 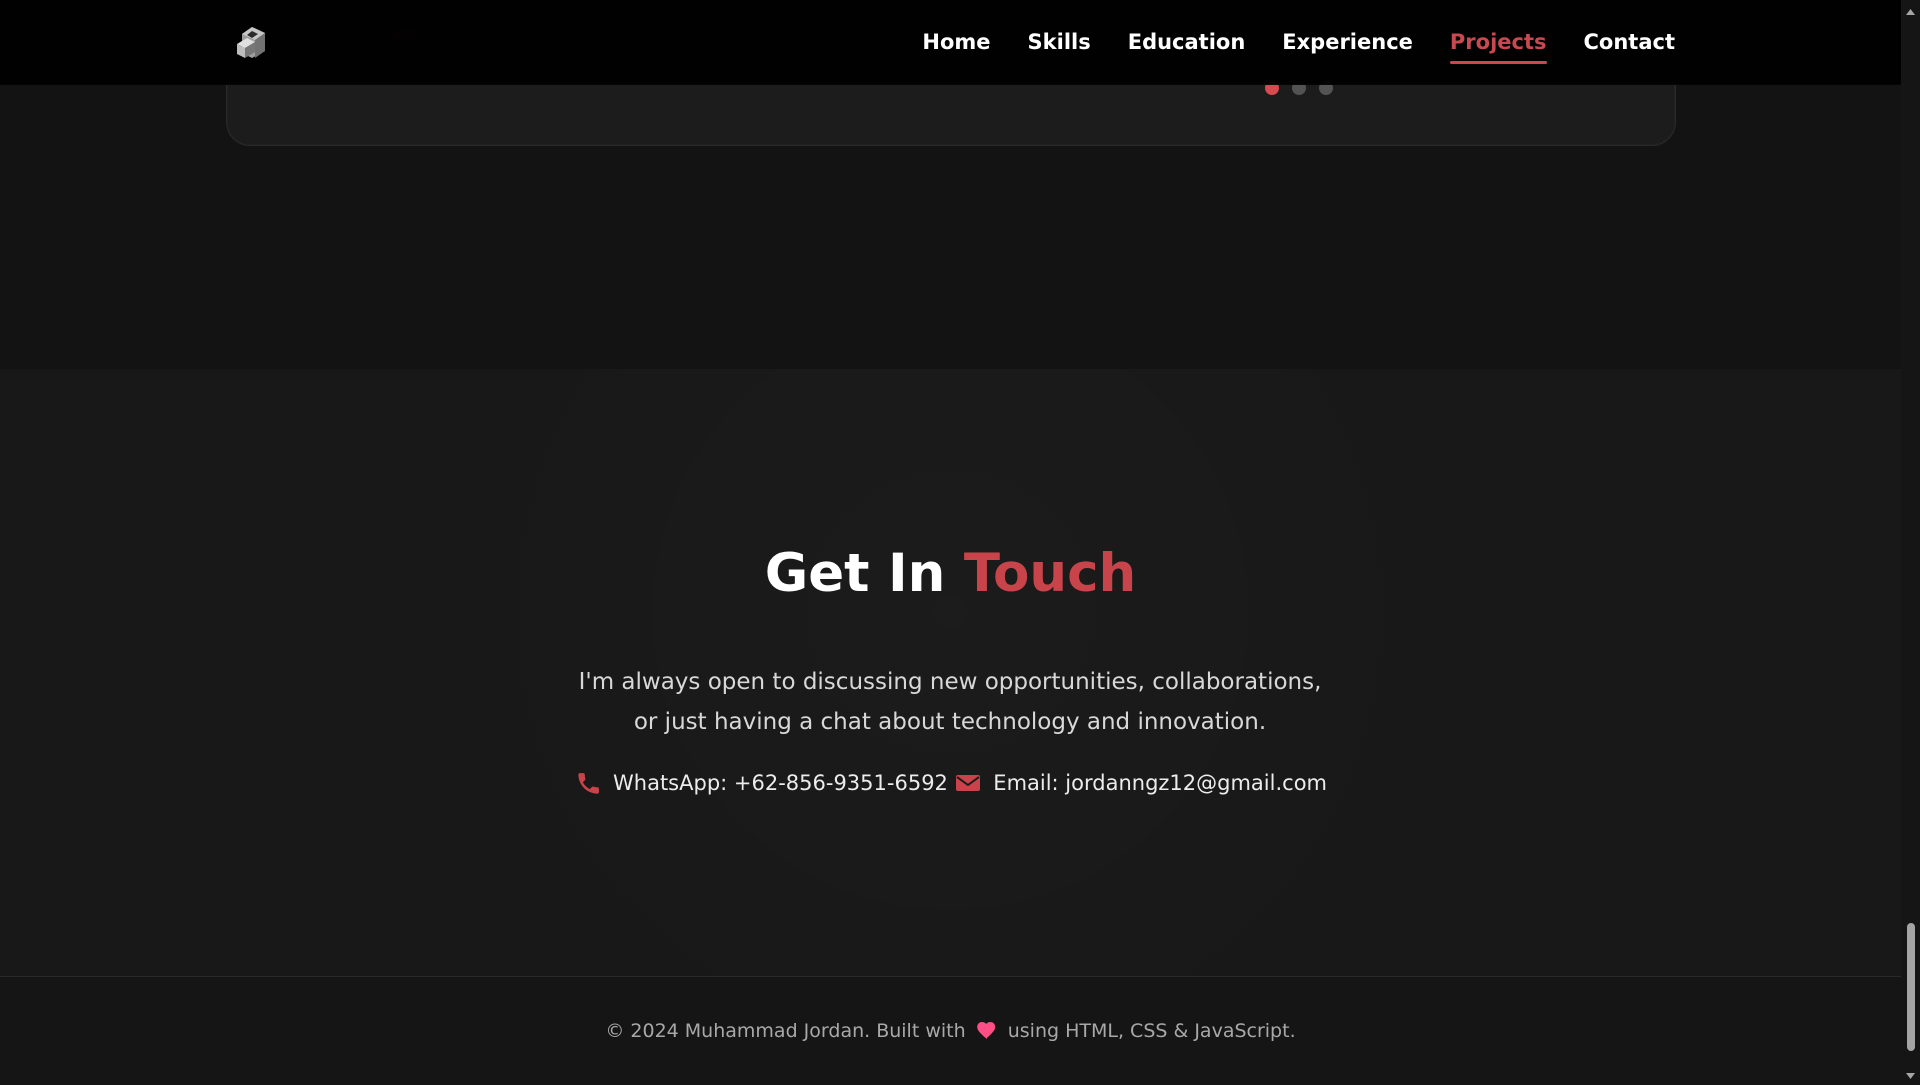 What do you see at coordinates (1910, 540) in the screenshot?
I see `vertical-scrollbar` at bounding box center [1910, 540].